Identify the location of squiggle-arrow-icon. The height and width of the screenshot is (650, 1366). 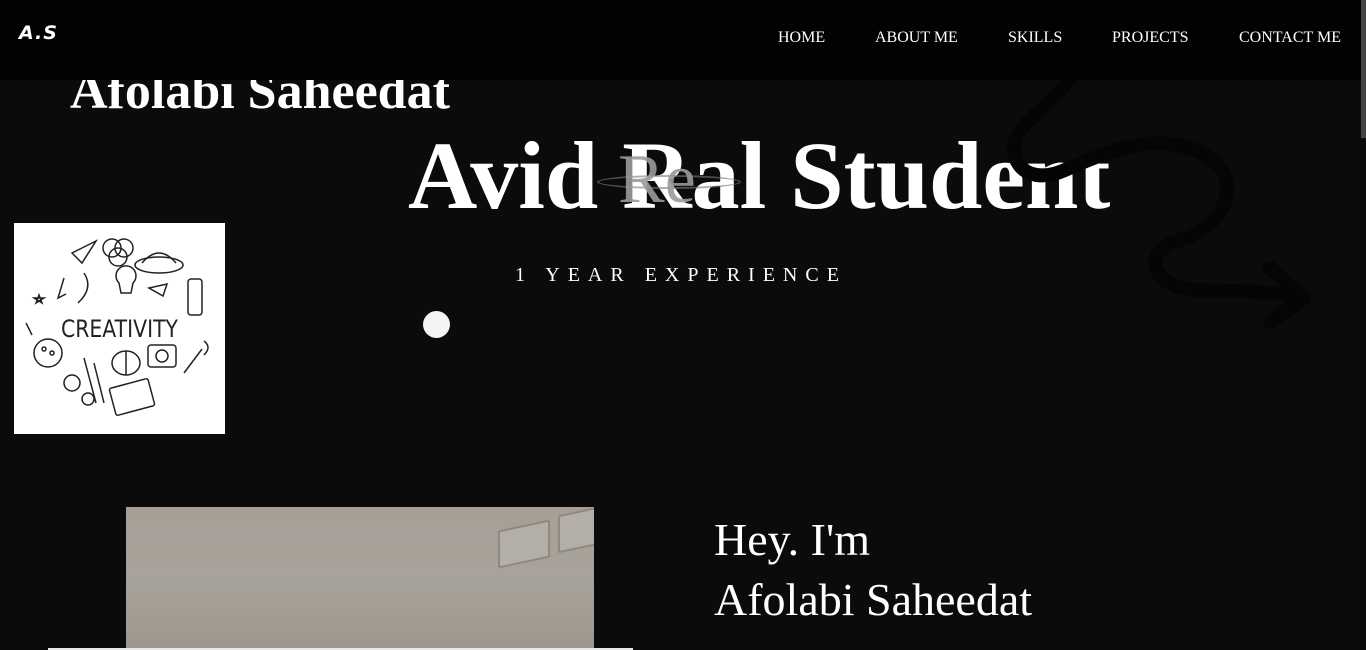
(1159, 184).